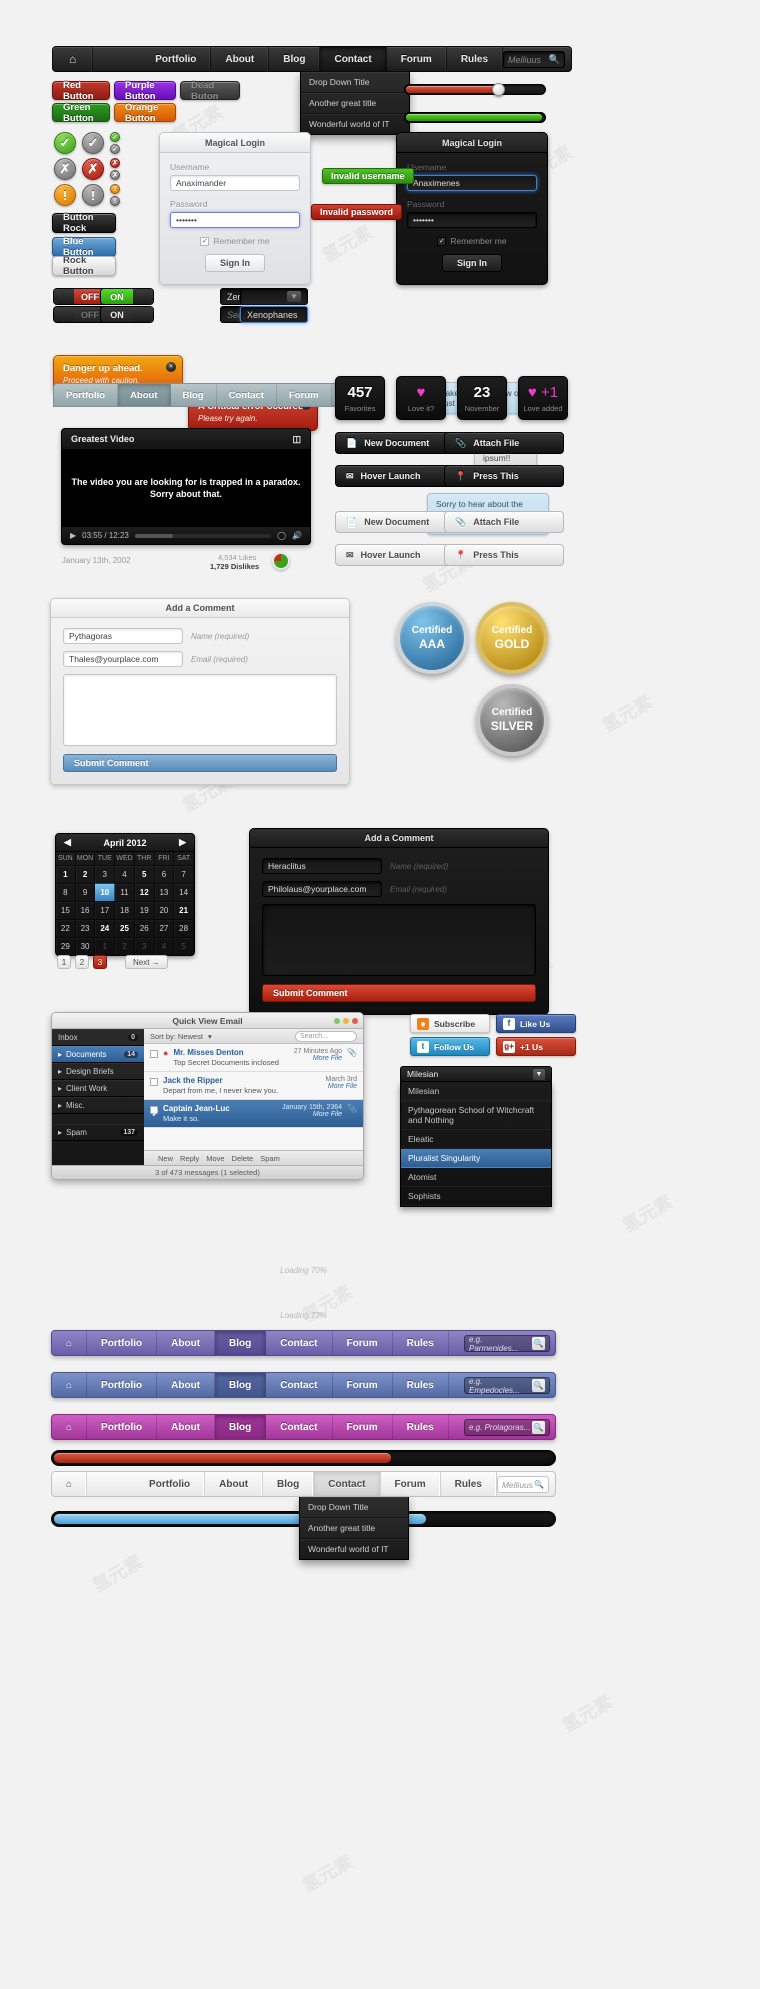 The image size is (760, 1989). What do you see at coordinates (522, 1484) in the screenshot?
I see `nav-light-search: Melliuus 🔍` at bounding box center [522, 1484].